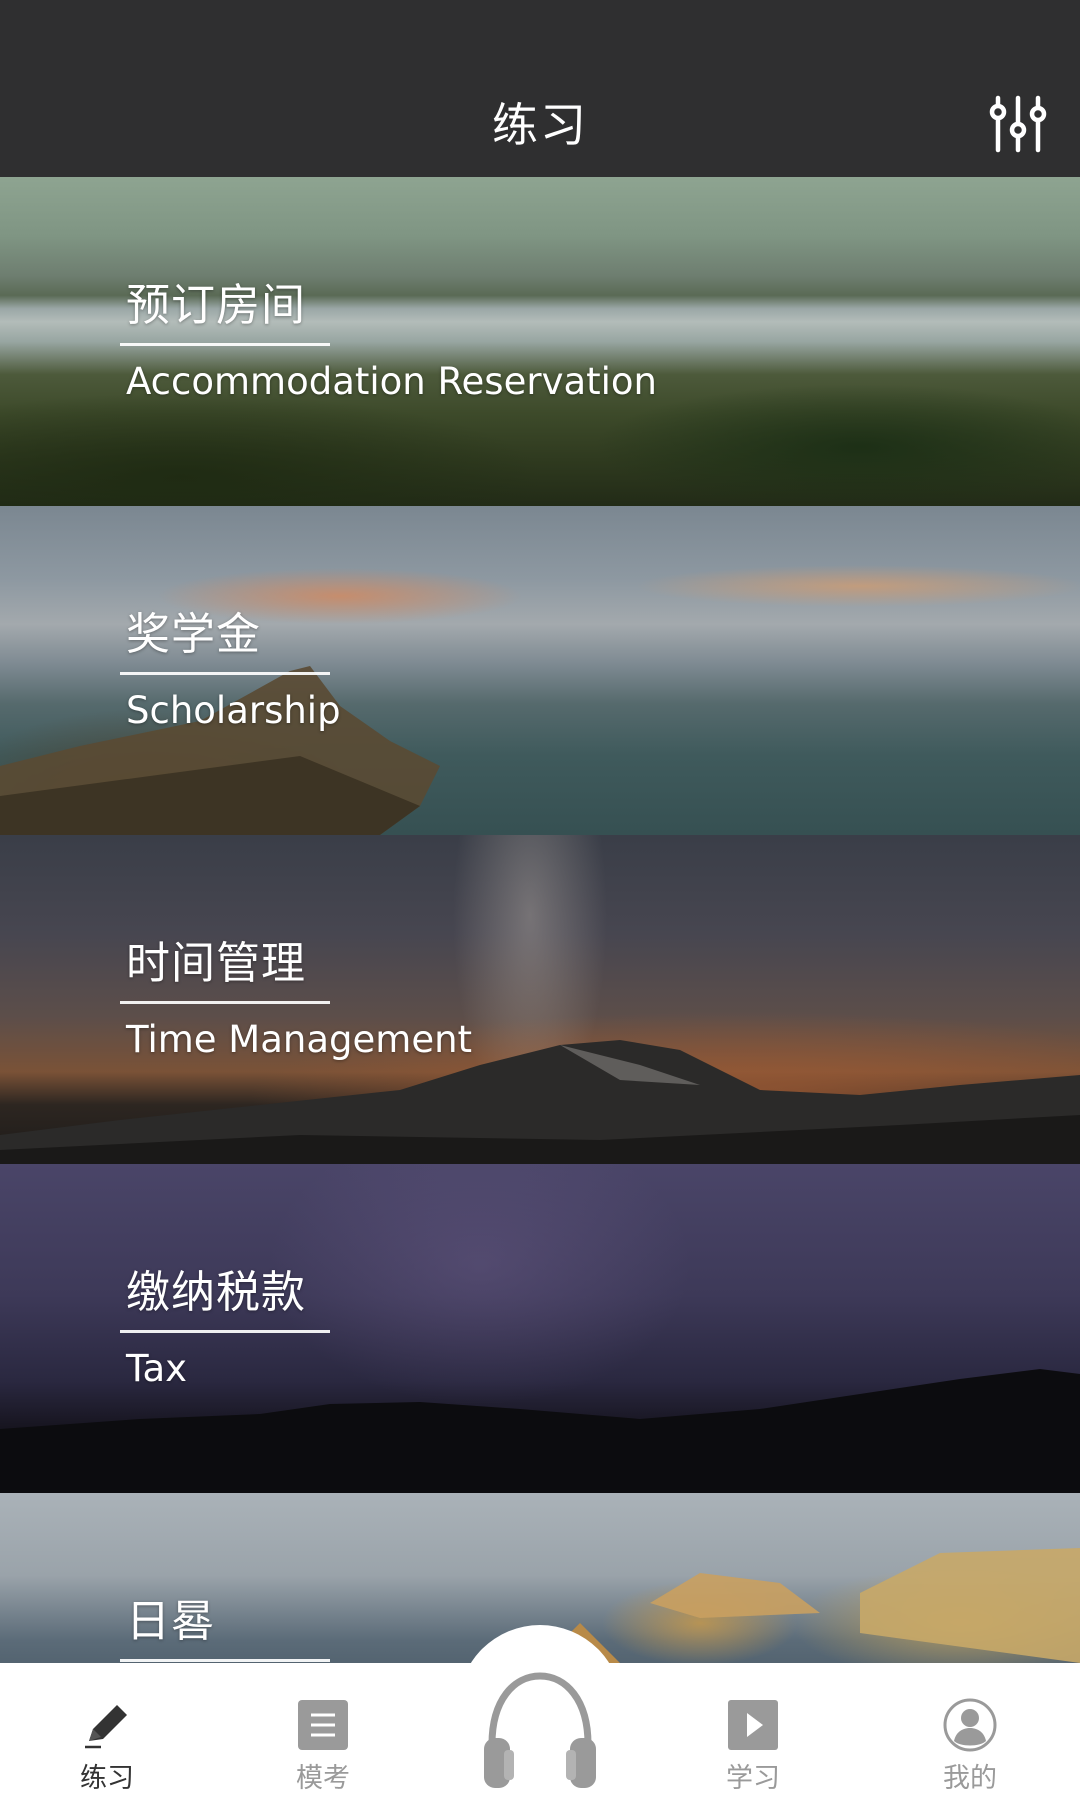 The height and width of the screenshot is (1812, 1080). What do you see at coordinates (392, 381) in the screenshot?
I see `topic-title-en: Accommodation Reservation` at bounding box center [392, 381].